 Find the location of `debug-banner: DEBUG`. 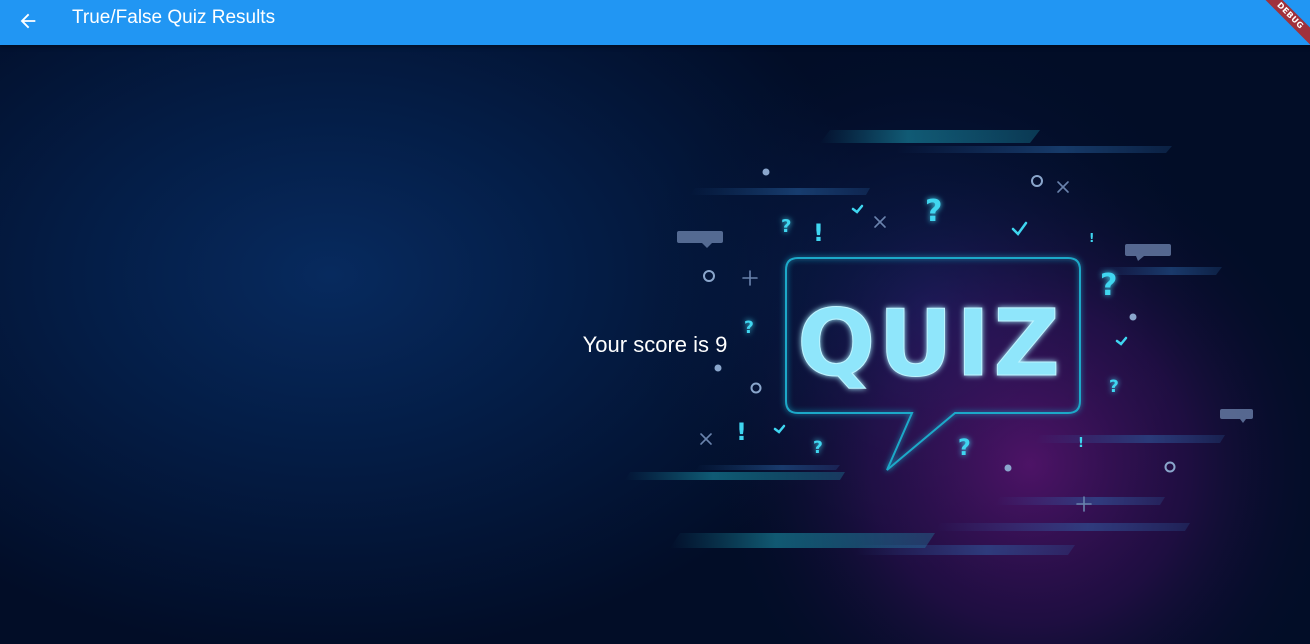

debug-banner: DEBUG is located at coordinates (1280, 30).